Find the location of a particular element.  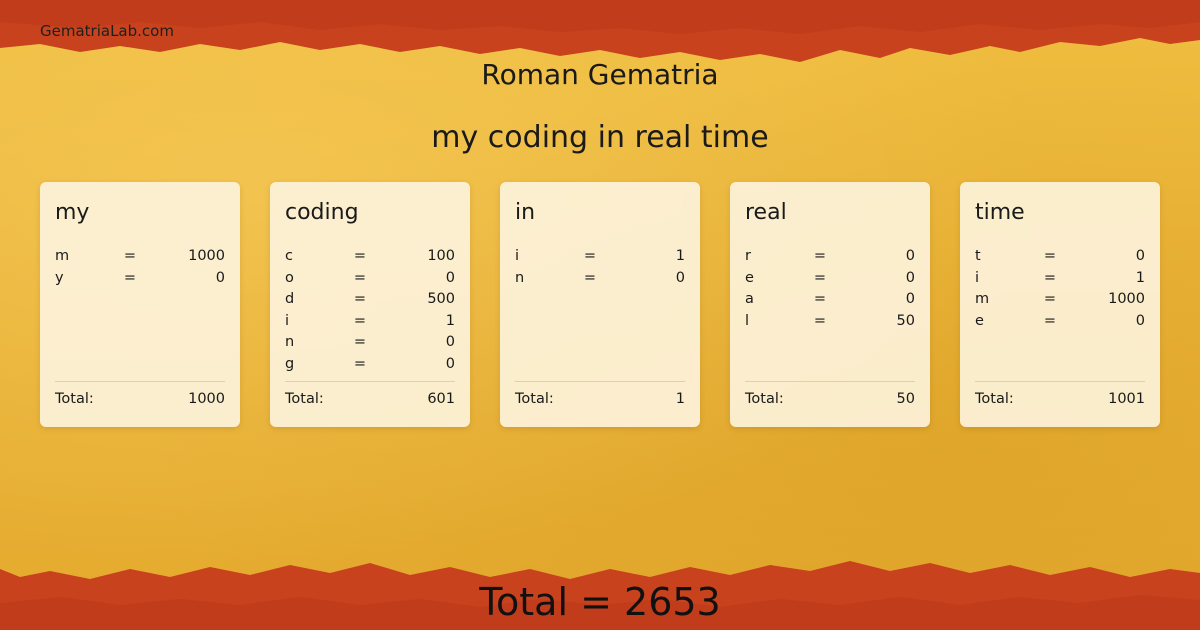

card-total-row: Total: 1001 is located at coordinates (1060, 399).